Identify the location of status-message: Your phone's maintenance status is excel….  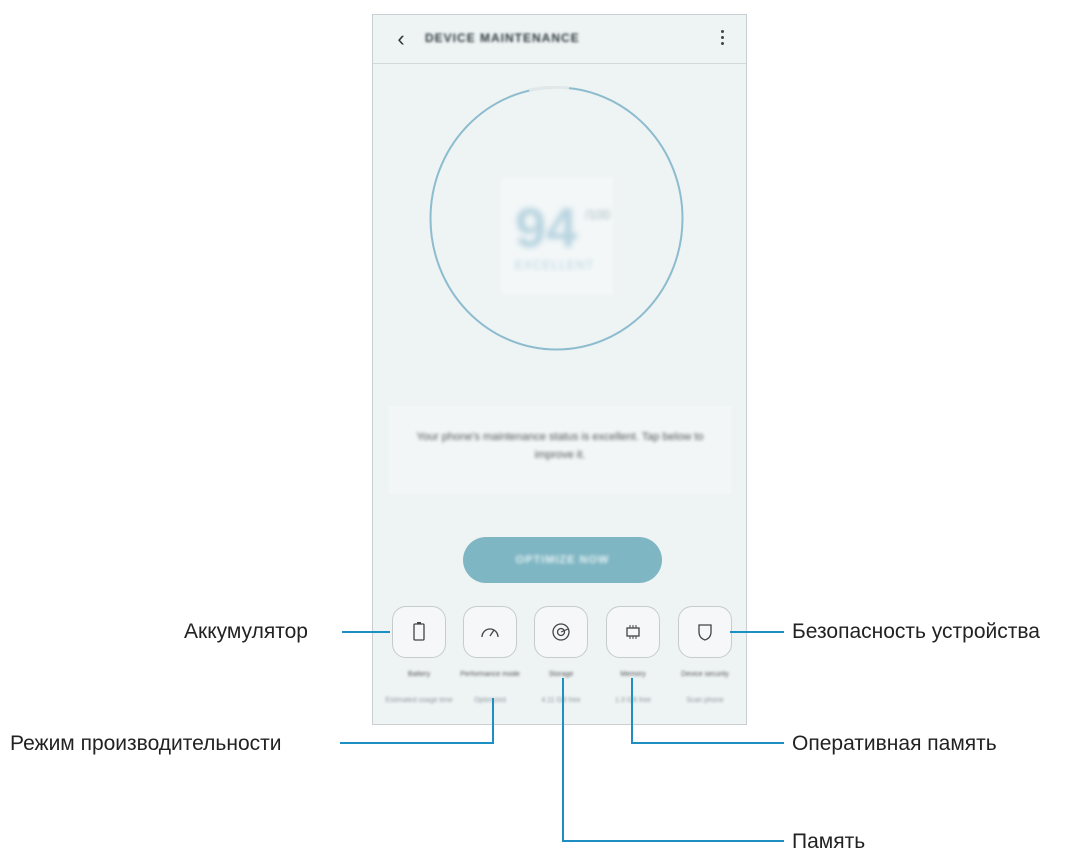
(560, 446).